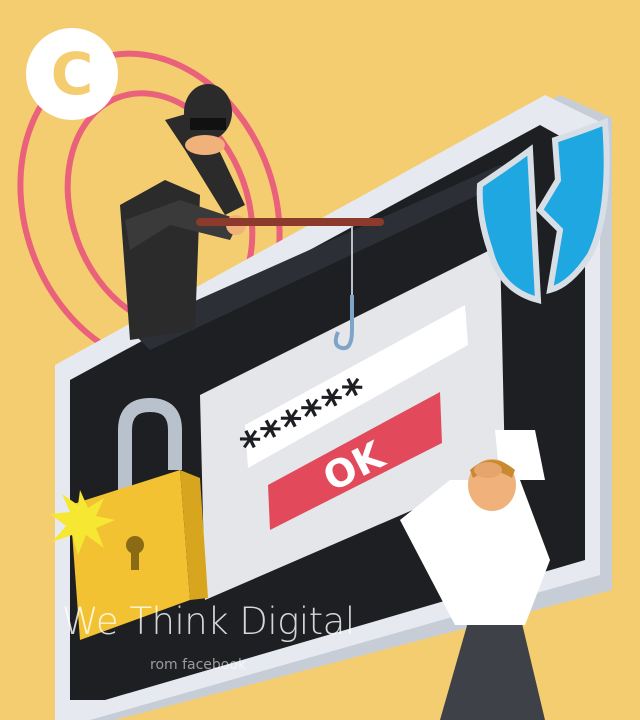 This screenshot has width=640, height=720. I want to click on watermark-title: We Think Digital, so click(208, 621).